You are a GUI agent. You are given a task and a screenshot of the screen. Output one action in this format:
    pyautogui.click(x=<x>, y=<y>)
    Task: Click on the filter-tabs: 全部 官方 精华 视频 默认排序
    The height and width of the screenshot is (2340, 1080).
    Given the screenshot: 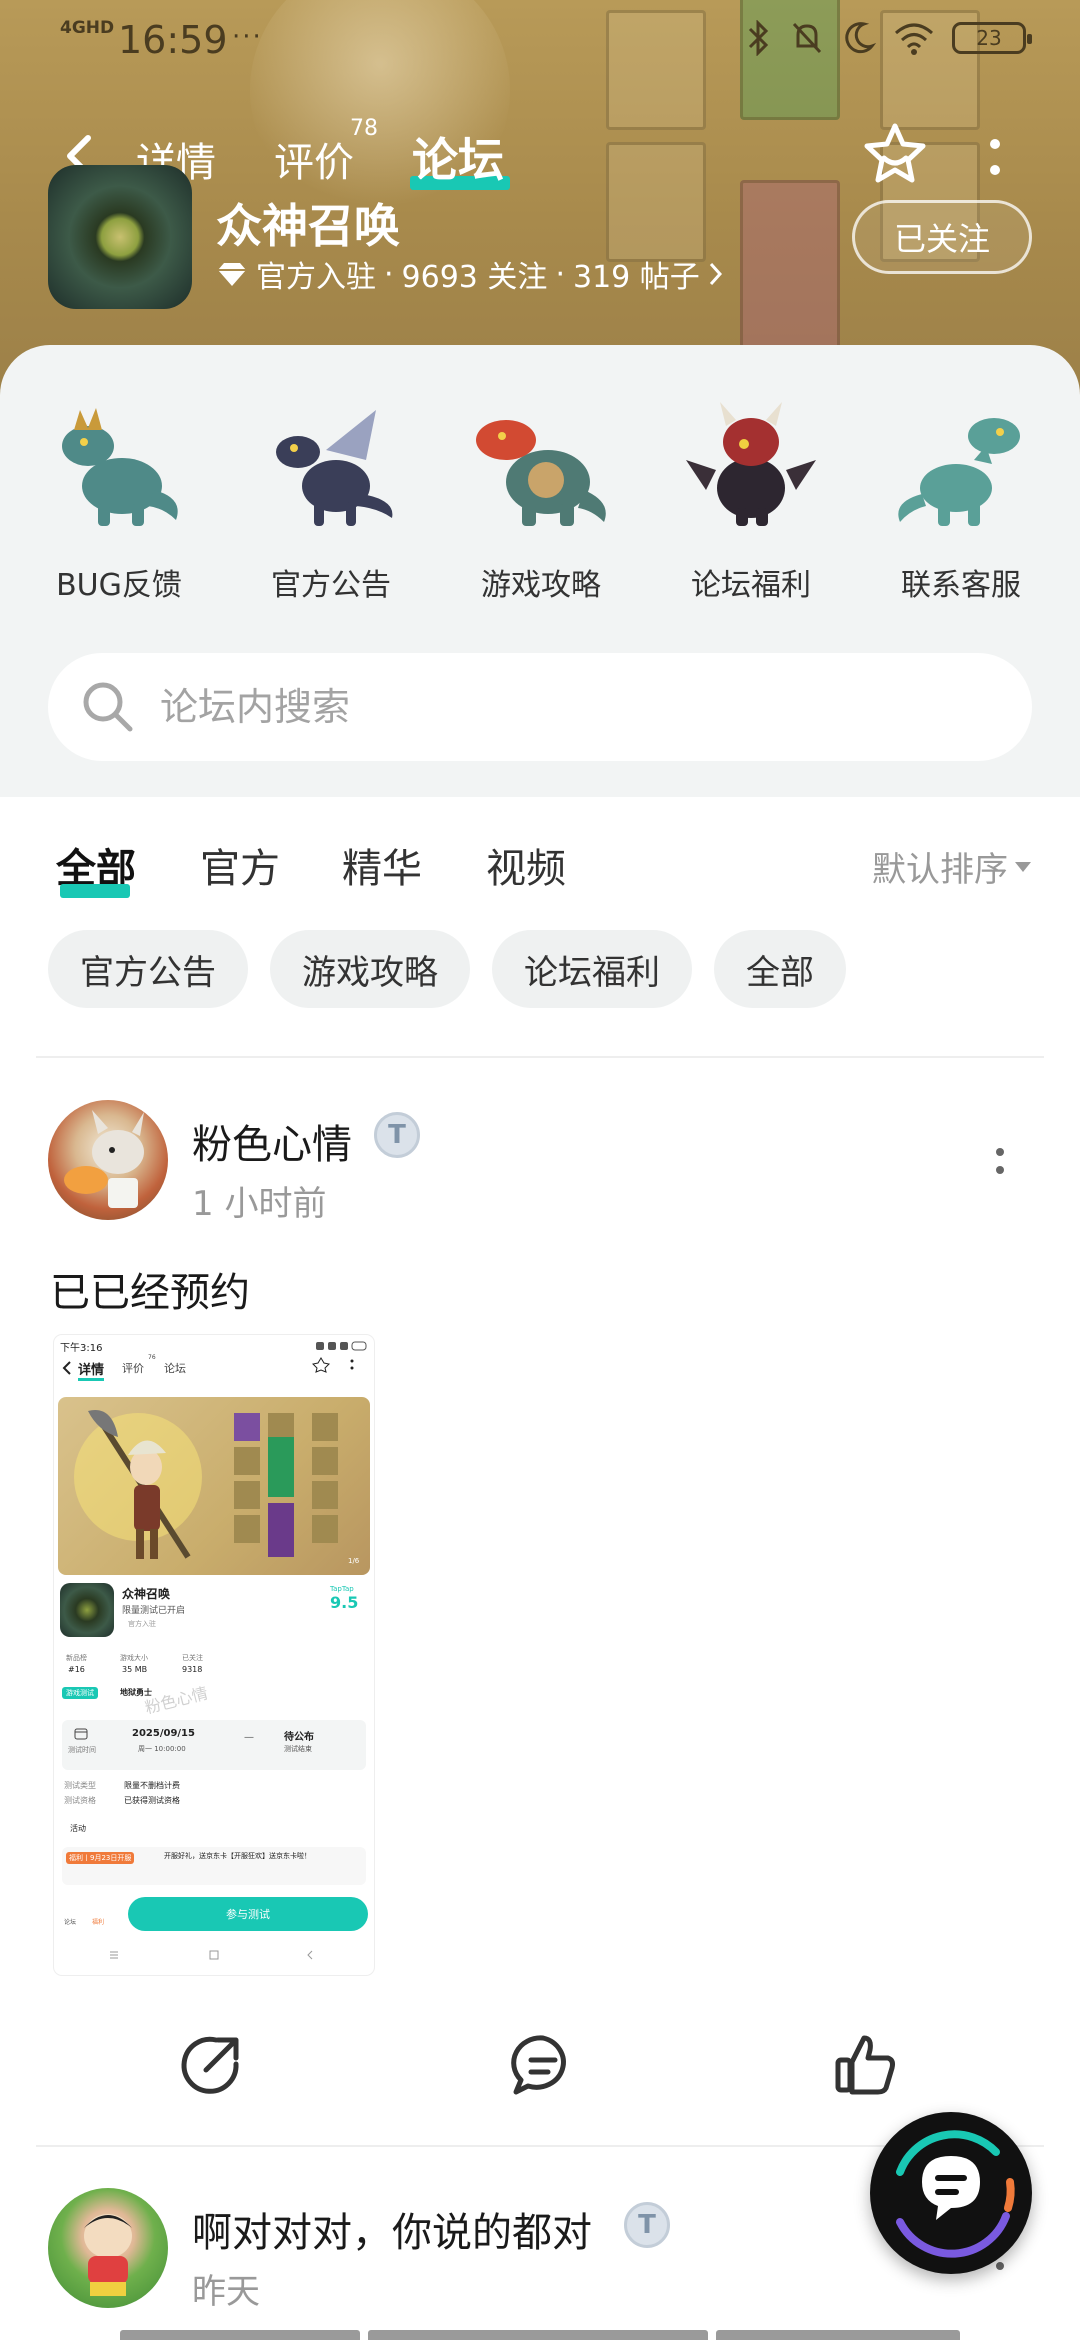 What is the action you would take?
    pyautogui.click(x=540, y=870)
    